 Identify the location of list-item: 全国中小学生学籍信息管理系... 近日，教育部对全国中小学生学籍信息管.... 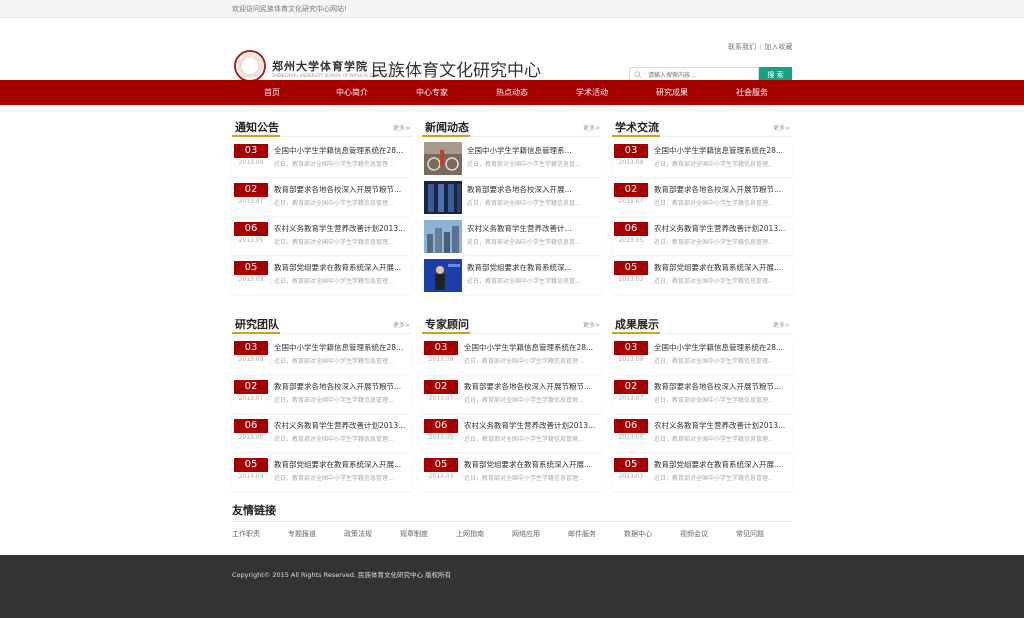
(512, 159).